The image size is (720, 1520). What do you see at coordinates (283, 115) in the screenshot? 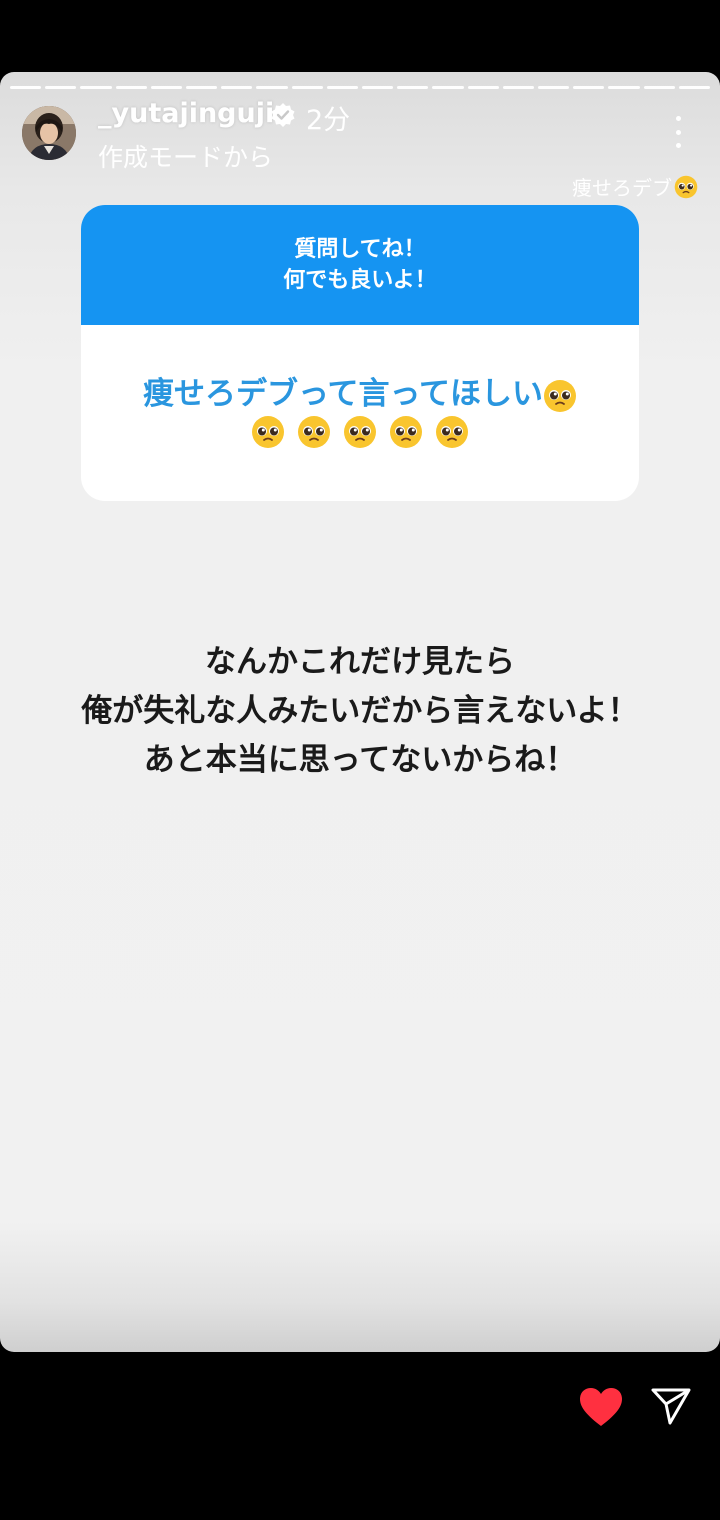
I see `verified-badge-icon` at bounding box center [283, 115].